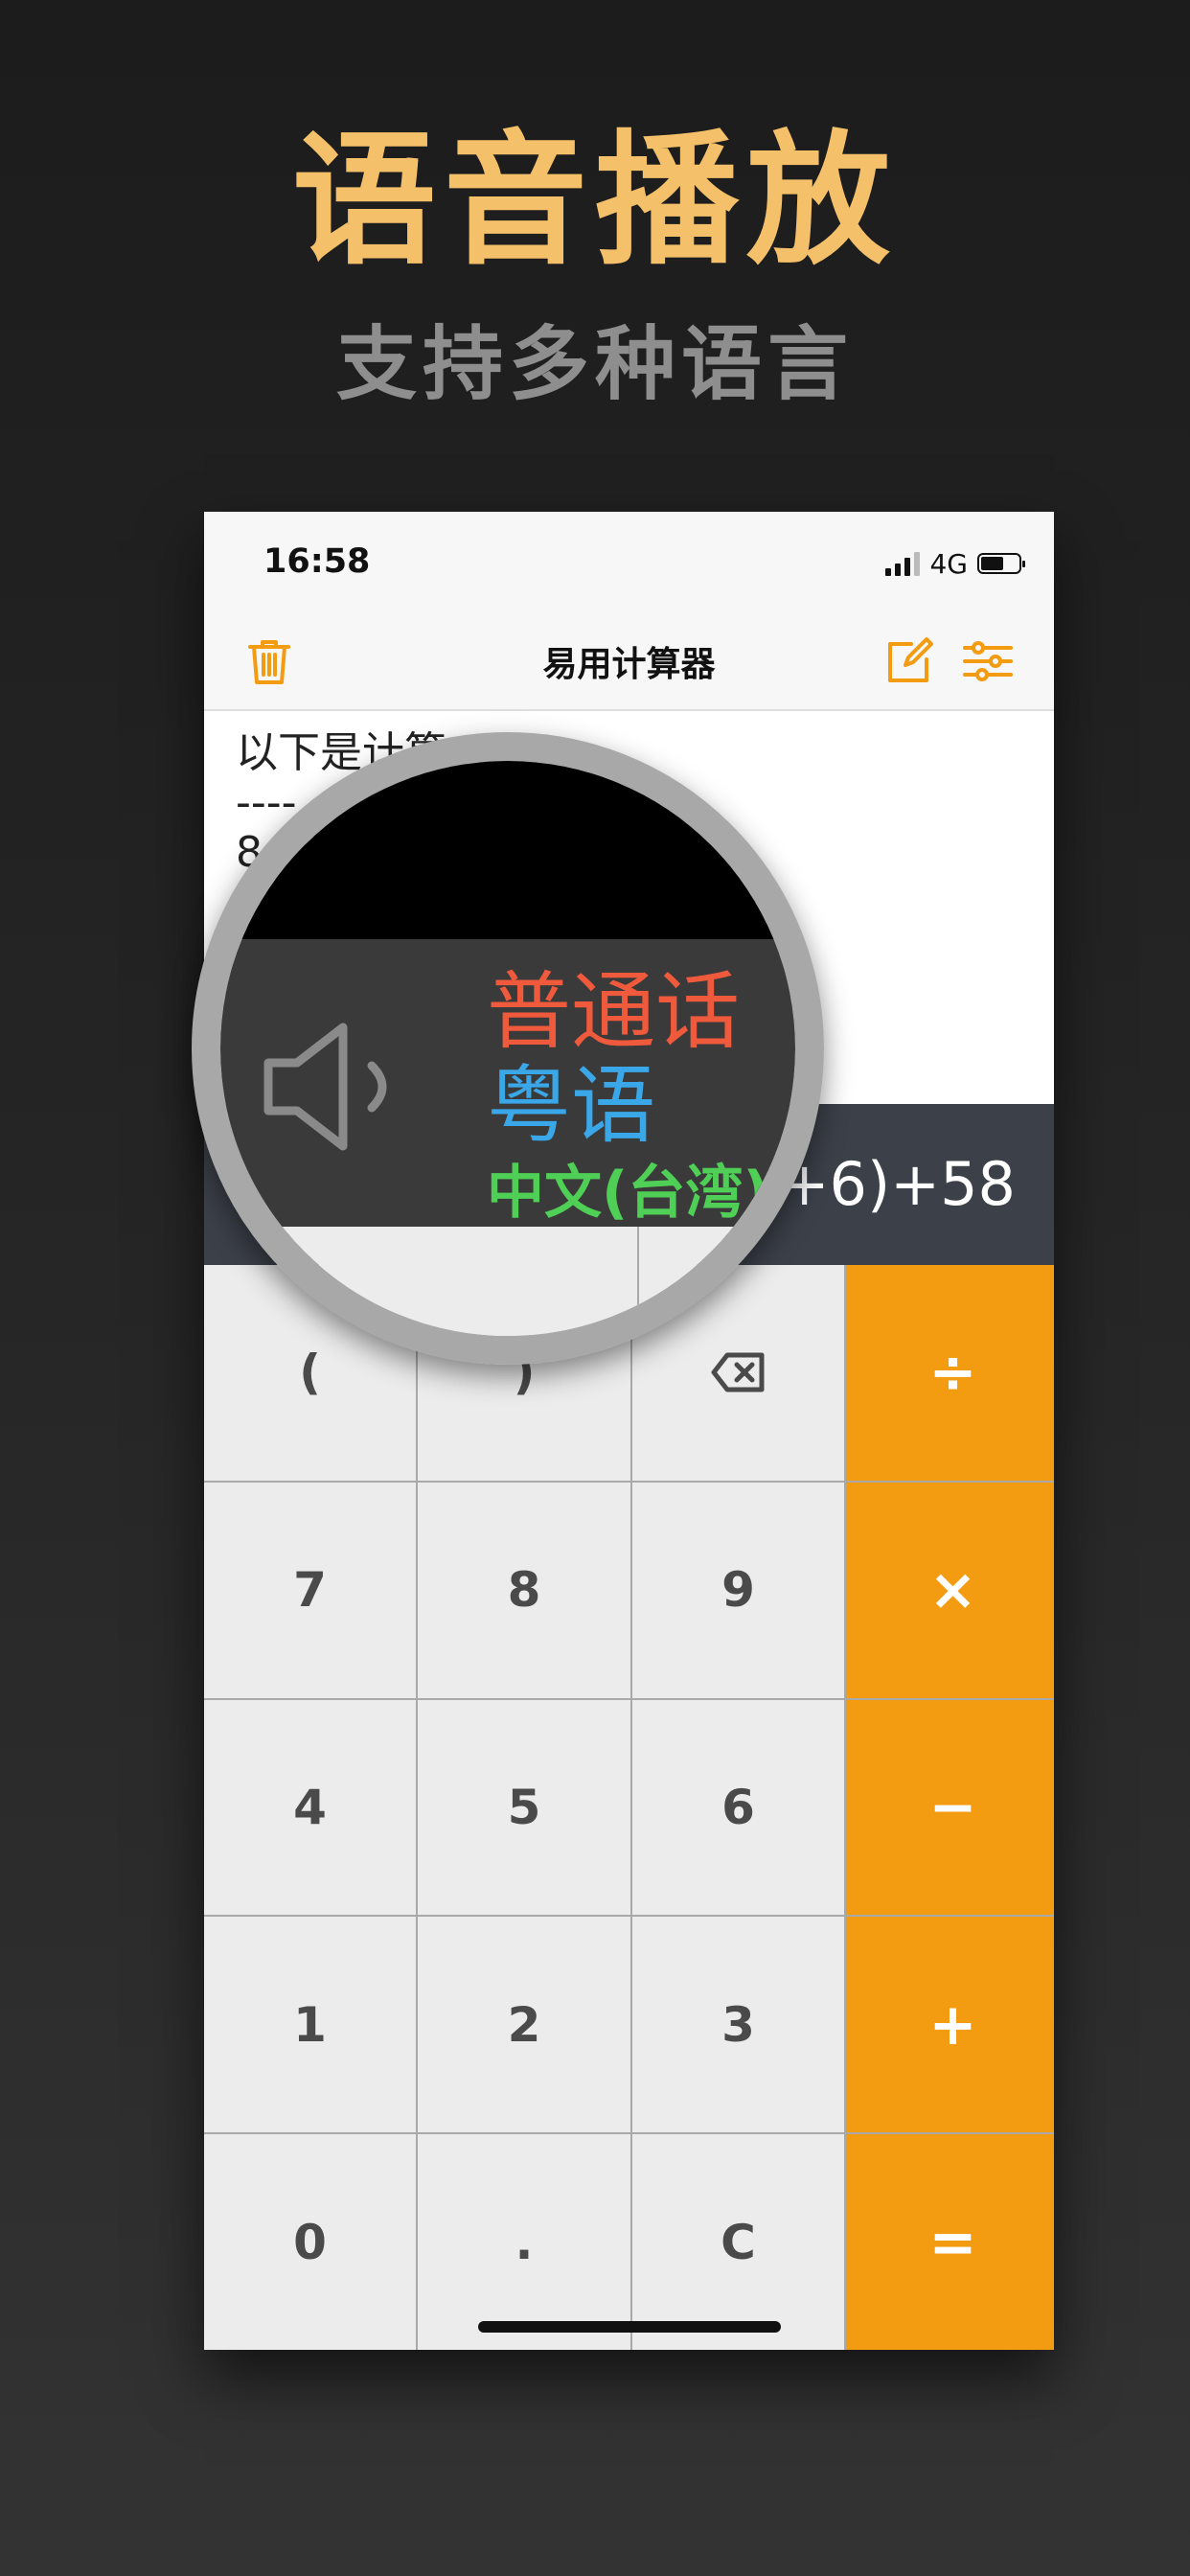 Image resolution: width=1190 pixels, height=2576 pixels. I want to click on promo-subline: 支持多种语言, so click(594, 364).